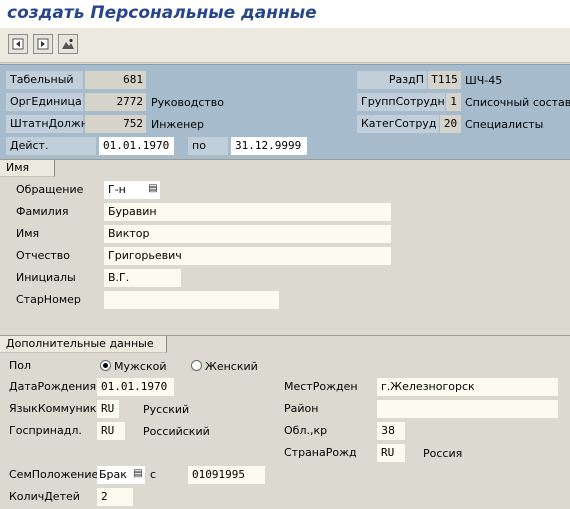 This screenshot has height=509, width=570. I want to click on employee-group-field: 1, so click(453, 102).